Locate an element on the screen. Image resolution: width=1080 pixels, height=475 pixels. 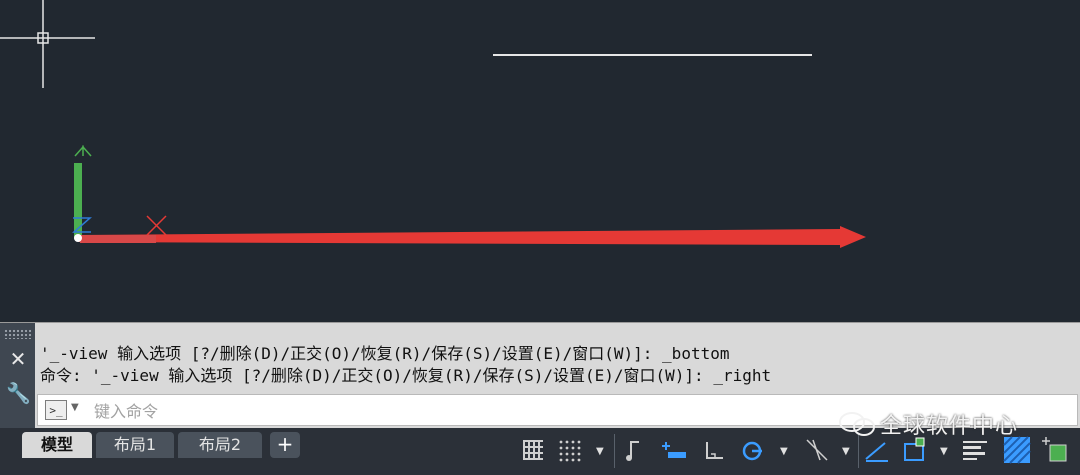
tab-layout2: 布局2 is located at coordinates (220, 445).